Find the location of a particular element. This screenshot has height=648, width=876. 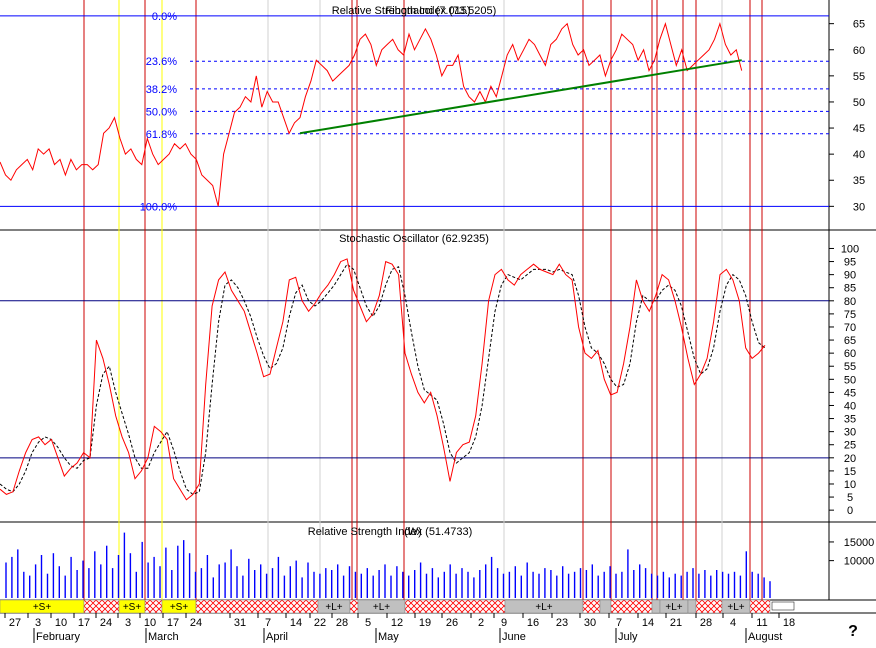

stochastic-tick-label: 25 is located at coordinates (850, 446).